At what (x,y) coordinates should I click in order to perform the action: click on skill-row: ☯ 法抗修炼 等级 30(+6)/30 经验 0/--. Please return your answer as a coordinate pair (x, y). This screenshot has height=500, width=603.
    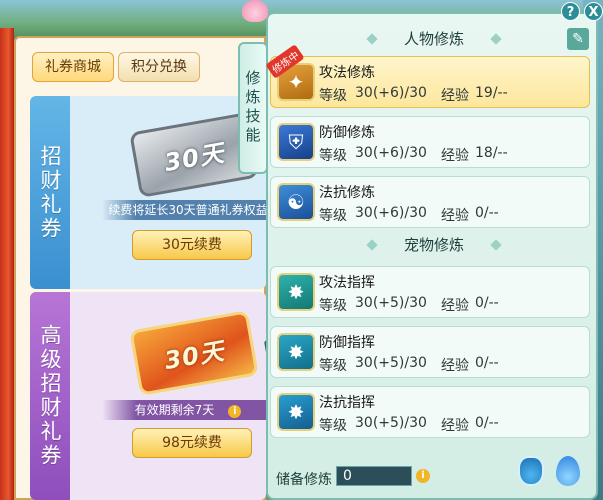
    Looking at the image, I should click on (430, 202).